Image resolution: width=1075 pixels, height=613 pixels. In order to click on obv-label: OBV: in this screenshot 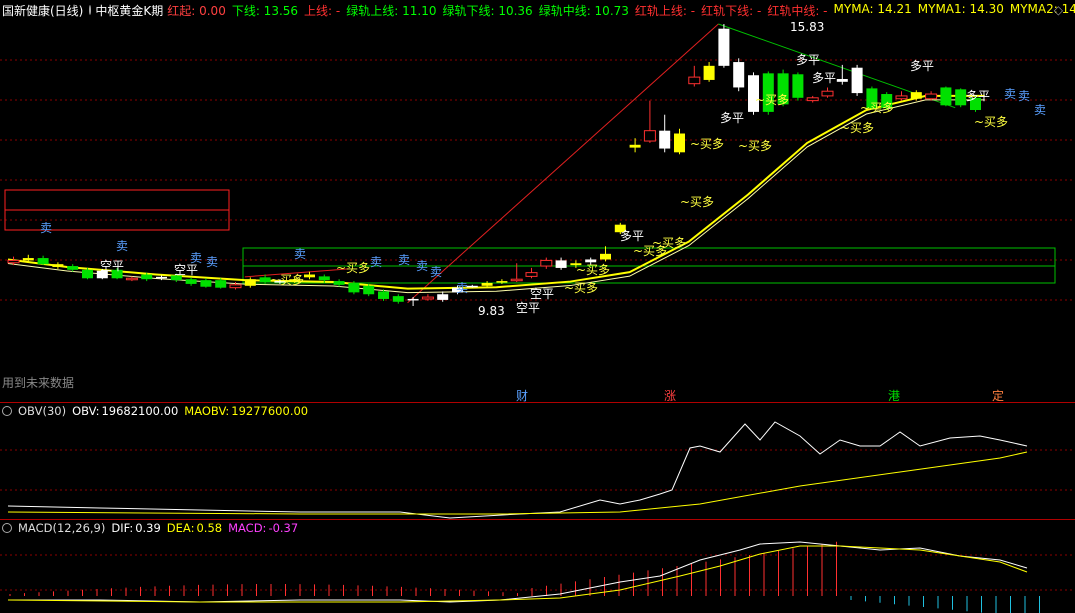, I will do `click(86, 411)`.